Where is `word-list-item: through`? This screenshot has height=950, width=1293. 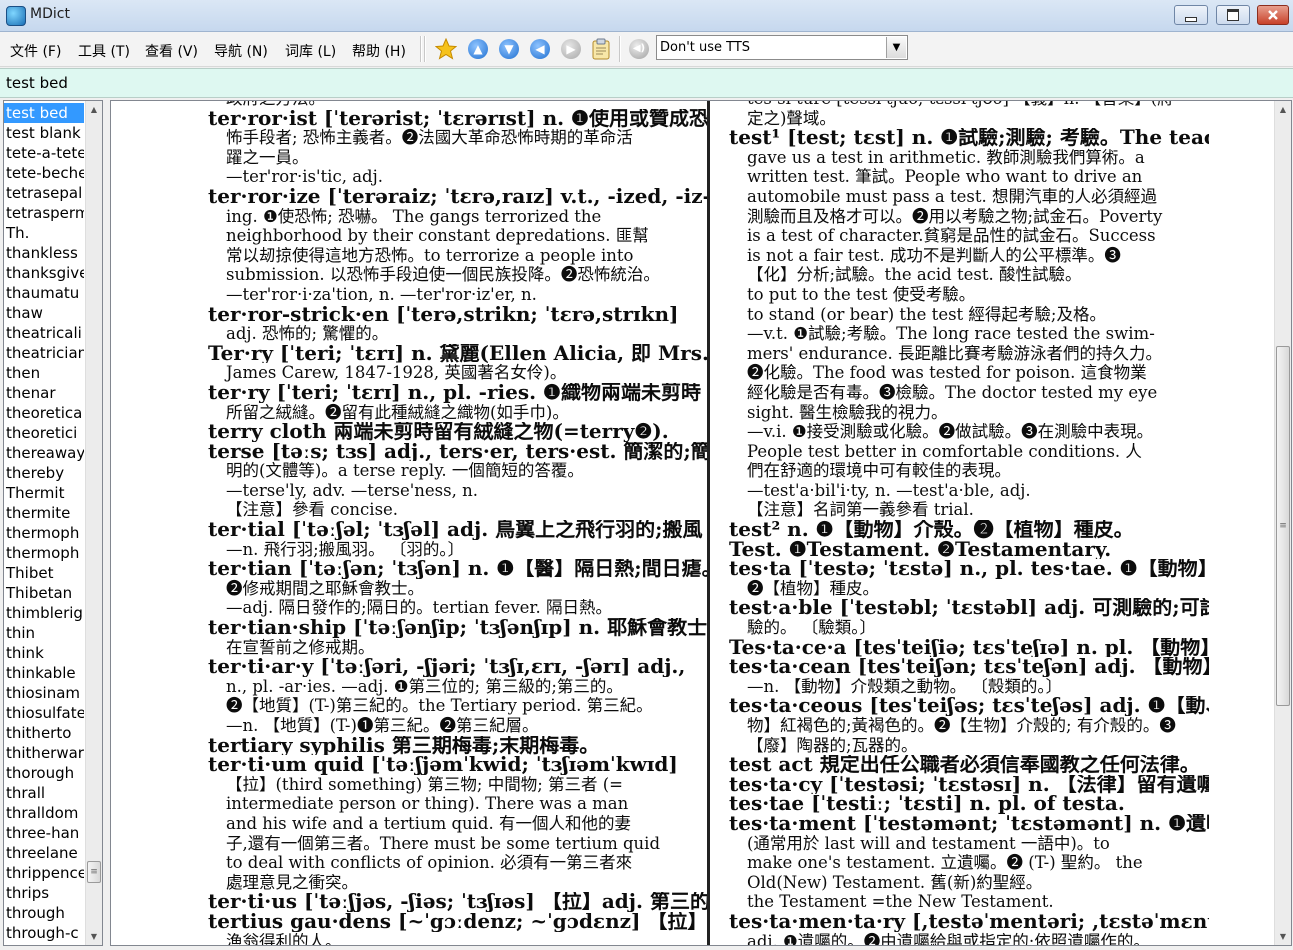 word-list-item: through is located at coordinates (44, 913).